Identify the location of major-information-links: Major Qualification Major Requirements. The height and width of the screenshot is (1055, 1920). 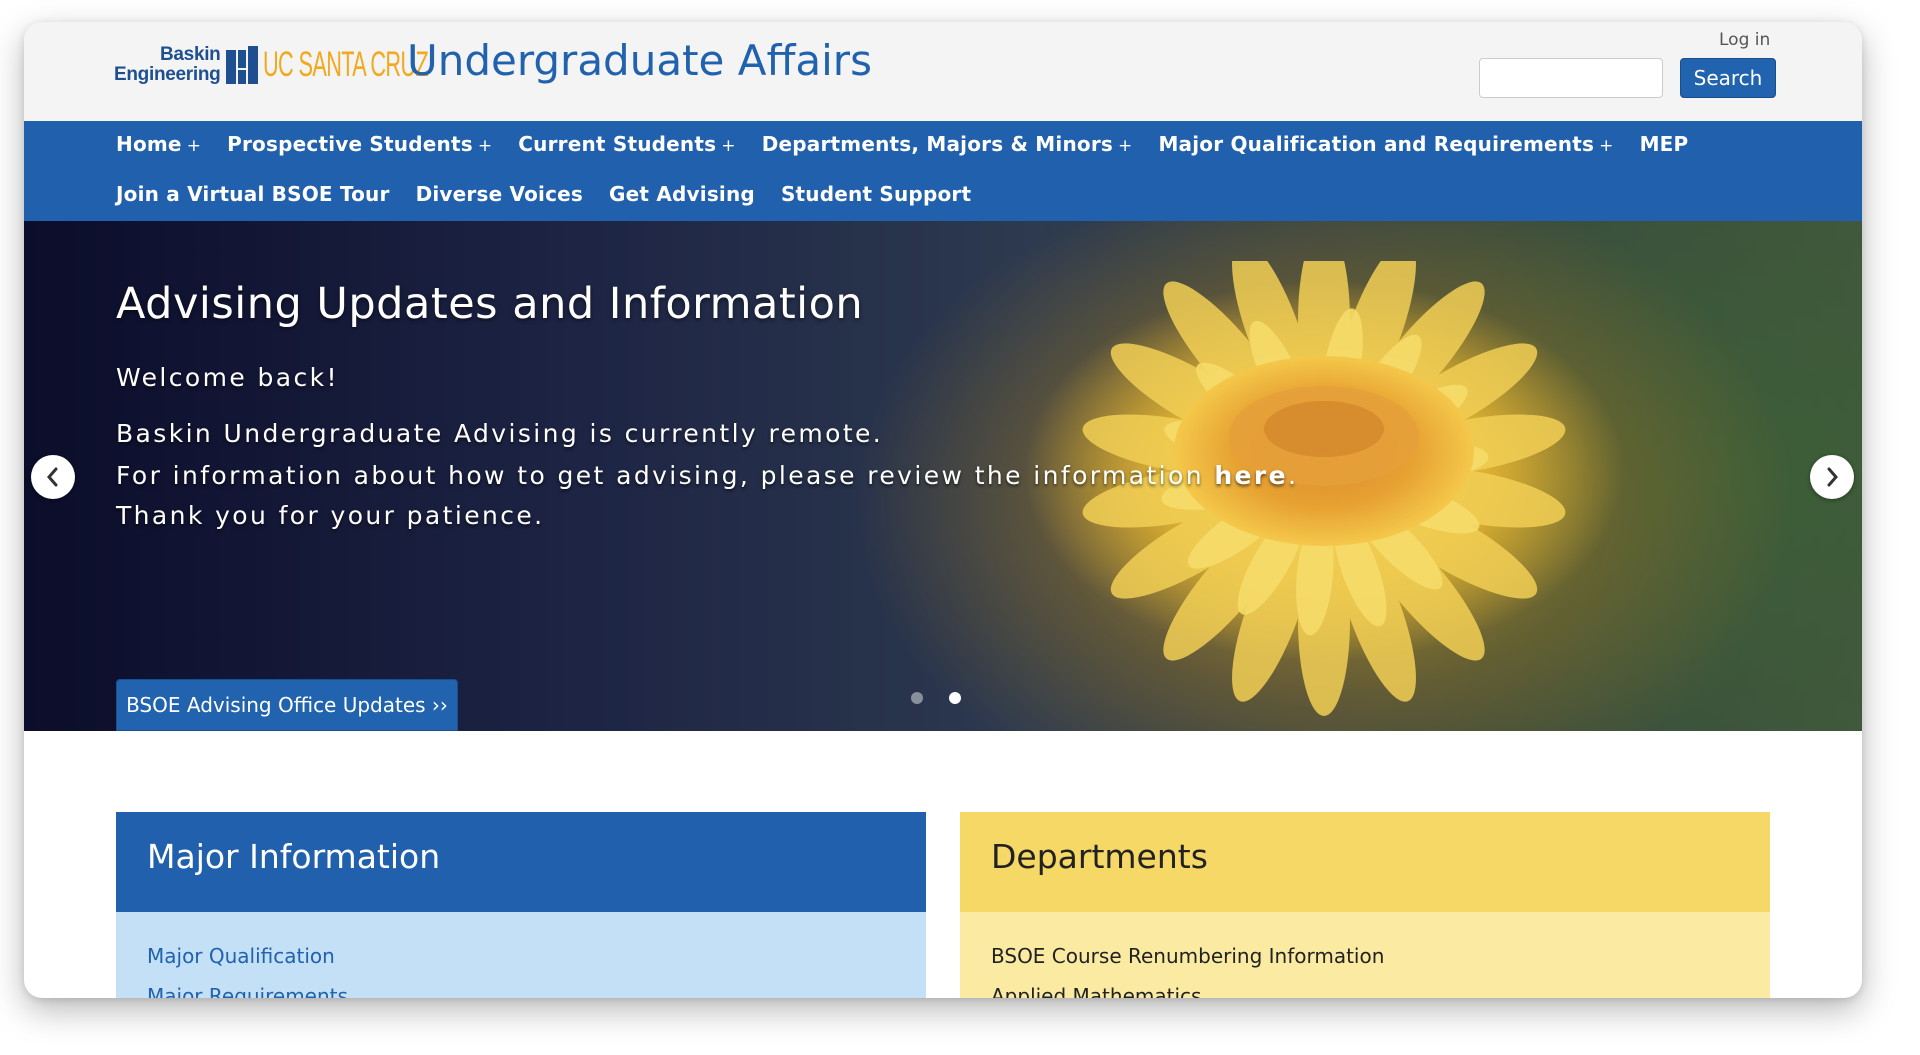
(521, 955).